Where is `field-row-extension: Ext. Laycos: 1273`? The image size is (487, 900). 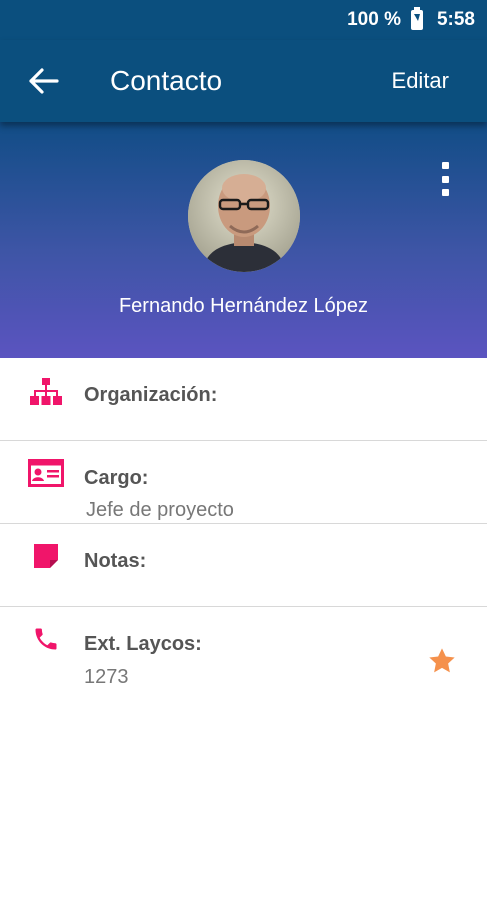 field-row-extension: Ext. Laycos: 1273 is located at coordinates (243, 657).